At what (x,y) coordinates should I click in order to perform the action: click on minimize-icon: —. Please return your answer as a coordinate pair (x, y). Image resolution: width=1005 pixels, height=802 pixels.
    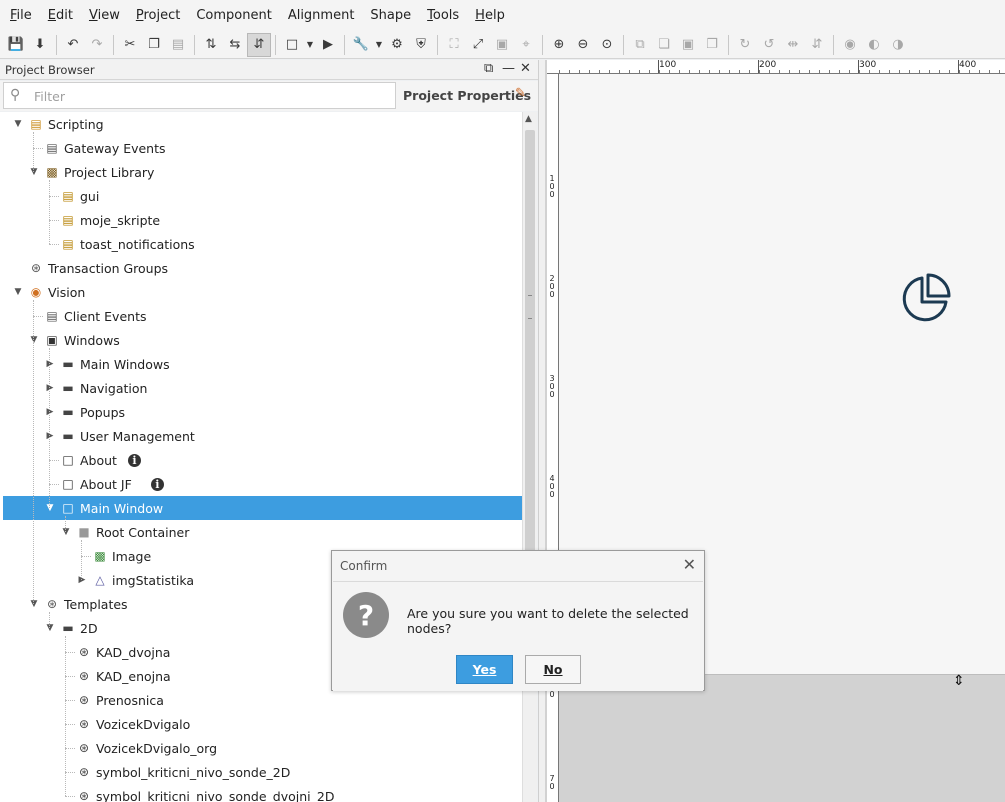
    Looking at the image, I should click on (508, 68).